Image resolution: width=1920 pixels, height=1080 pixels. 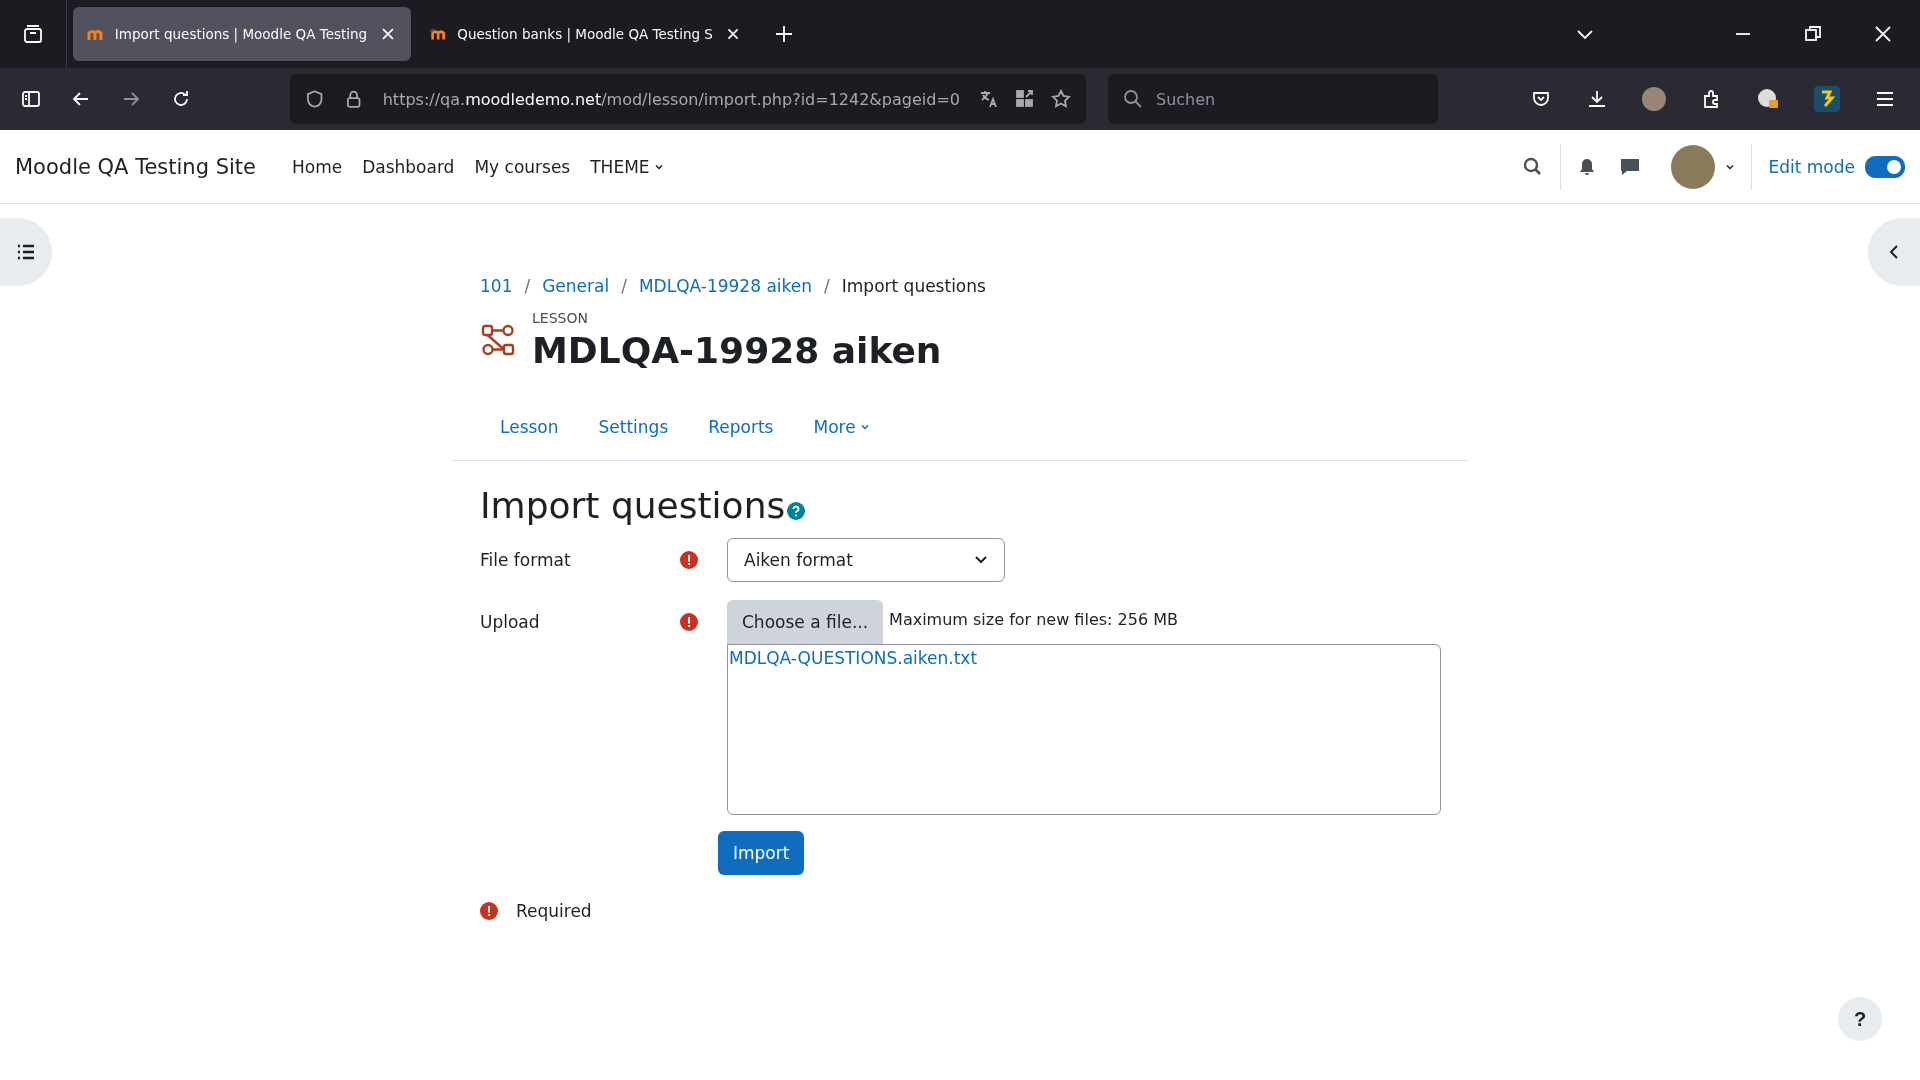 I want to click on course-index-button, so click(x=26, y=252).